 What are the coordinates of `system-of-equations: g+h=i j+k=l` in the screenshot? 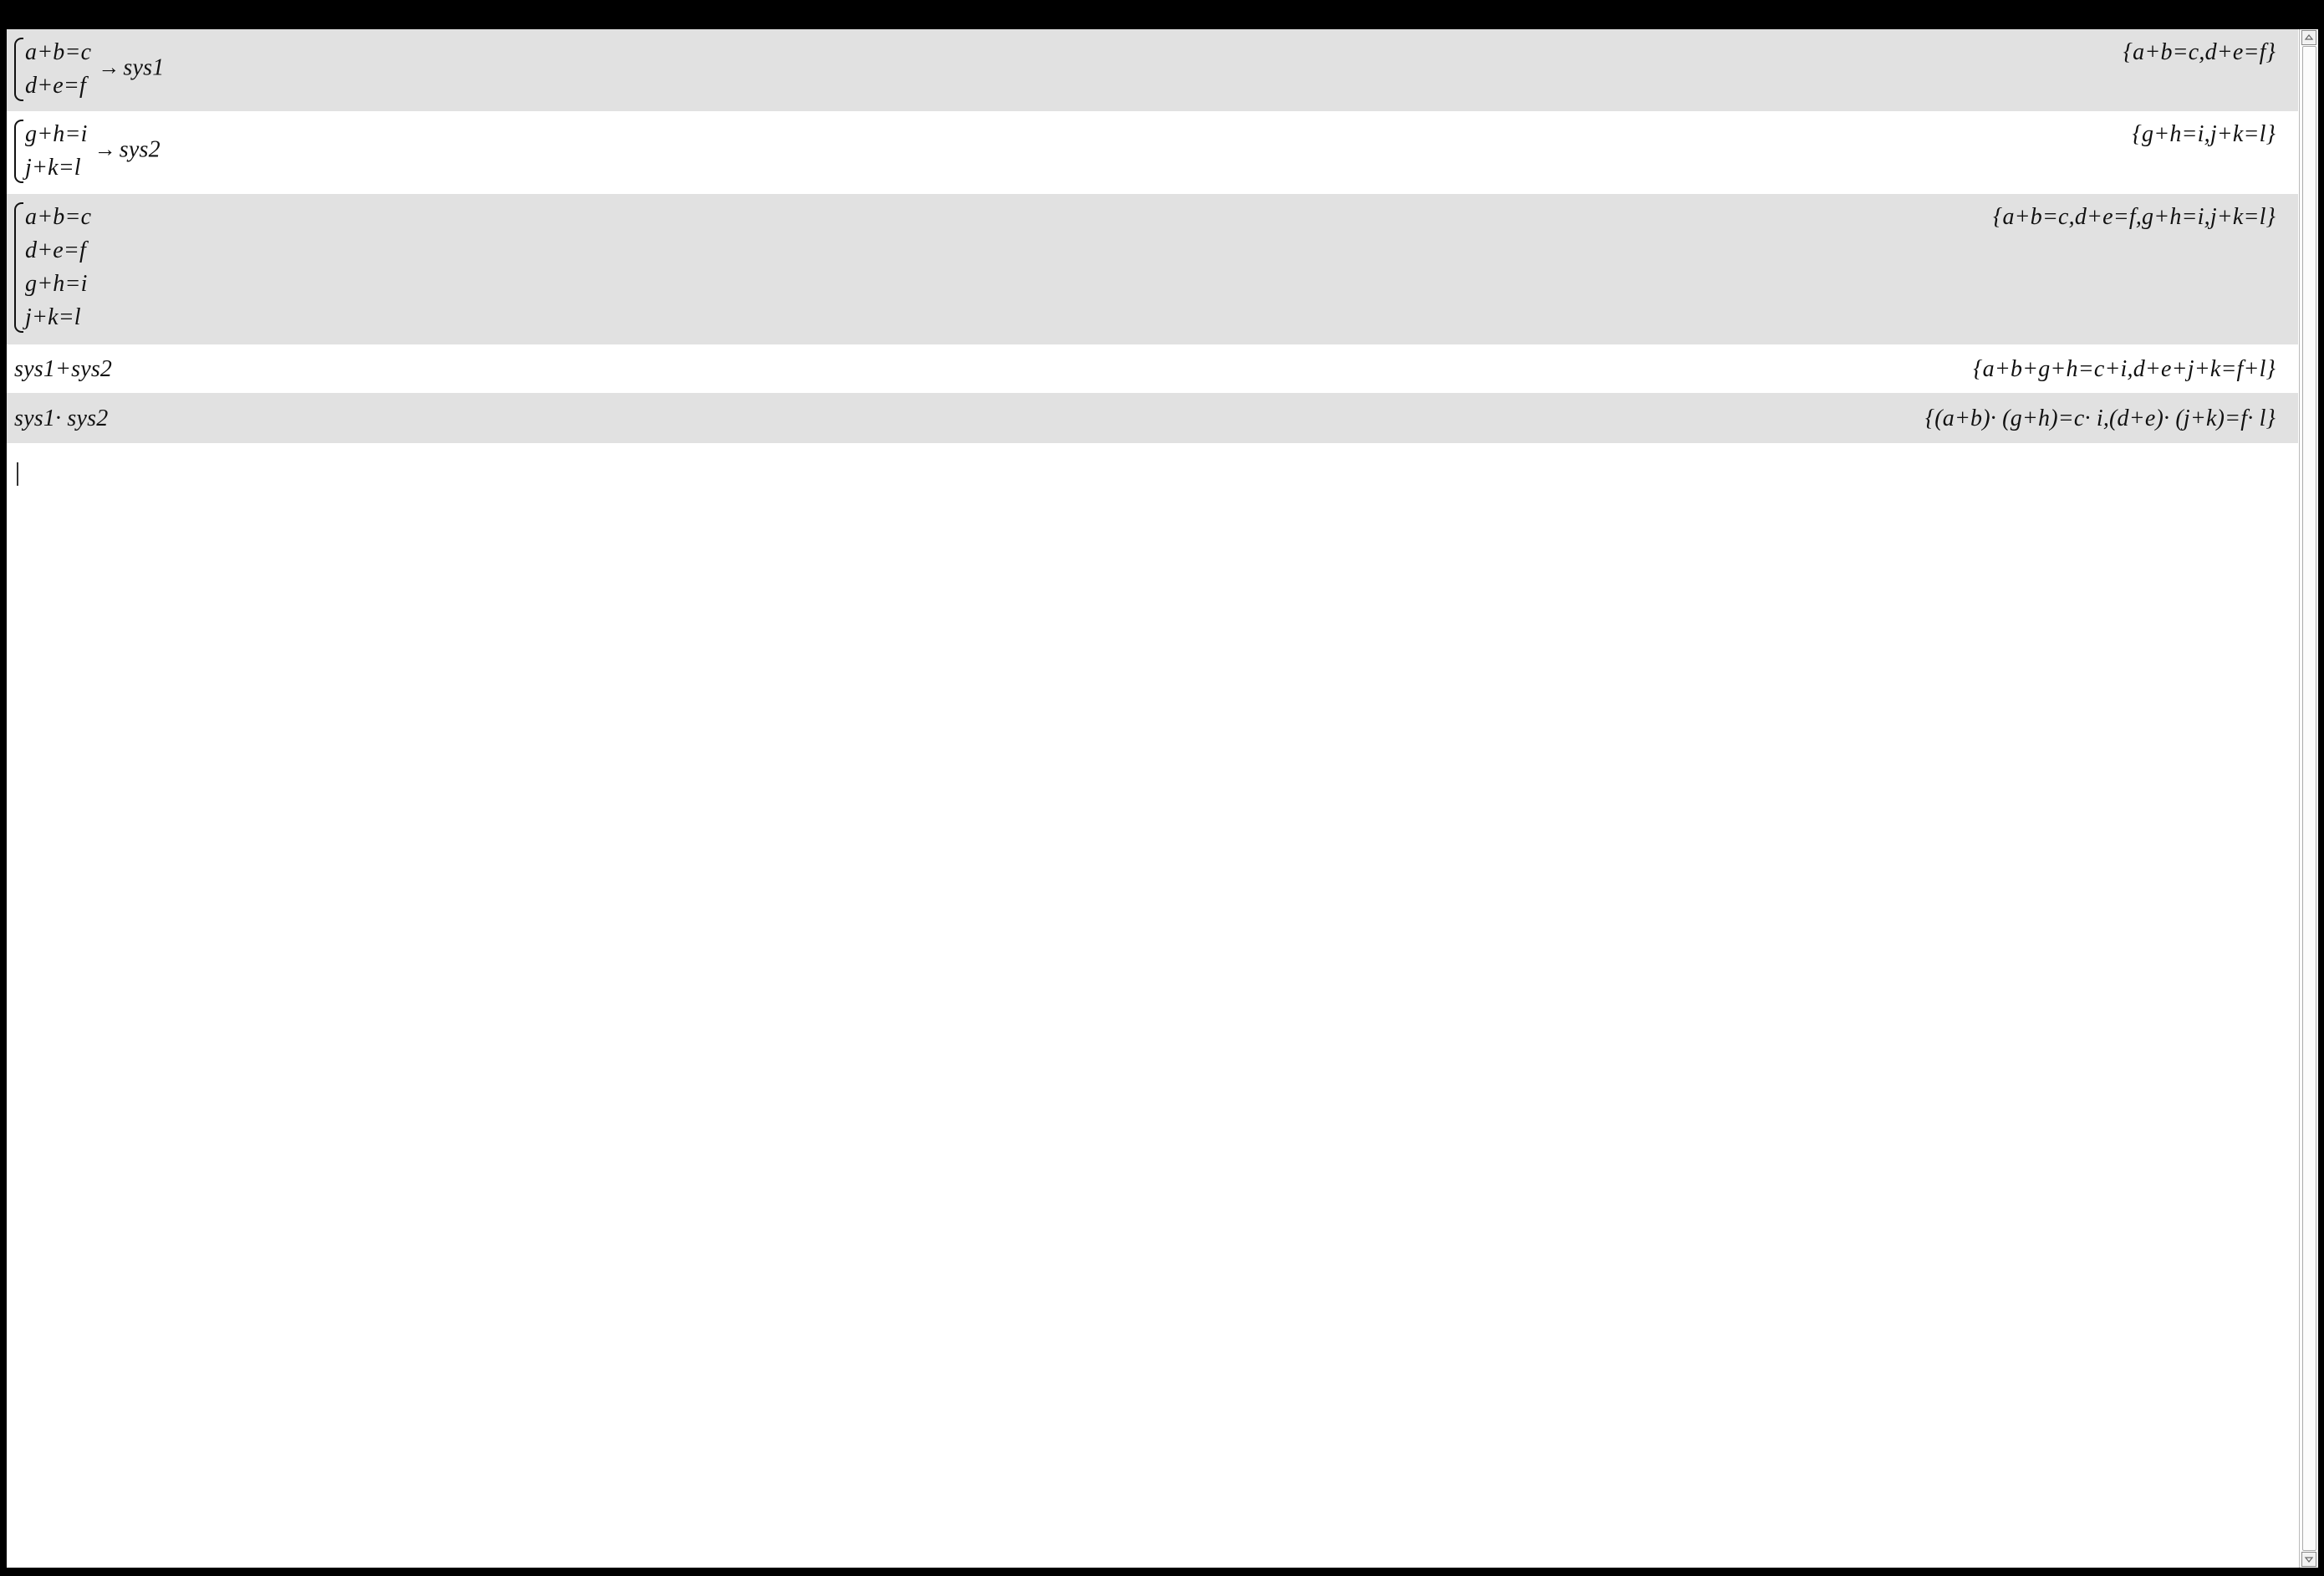 It's located at (51, 151).